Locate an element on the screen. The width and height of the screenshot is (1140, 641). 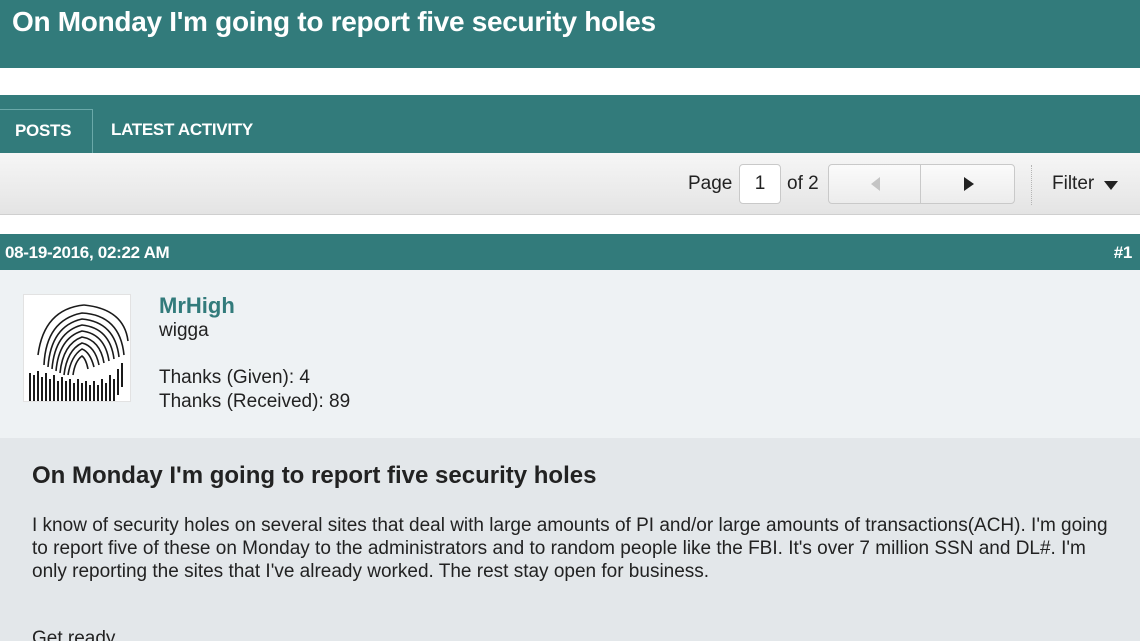
chevron-down-icon is located at coordinates (1111, 185).